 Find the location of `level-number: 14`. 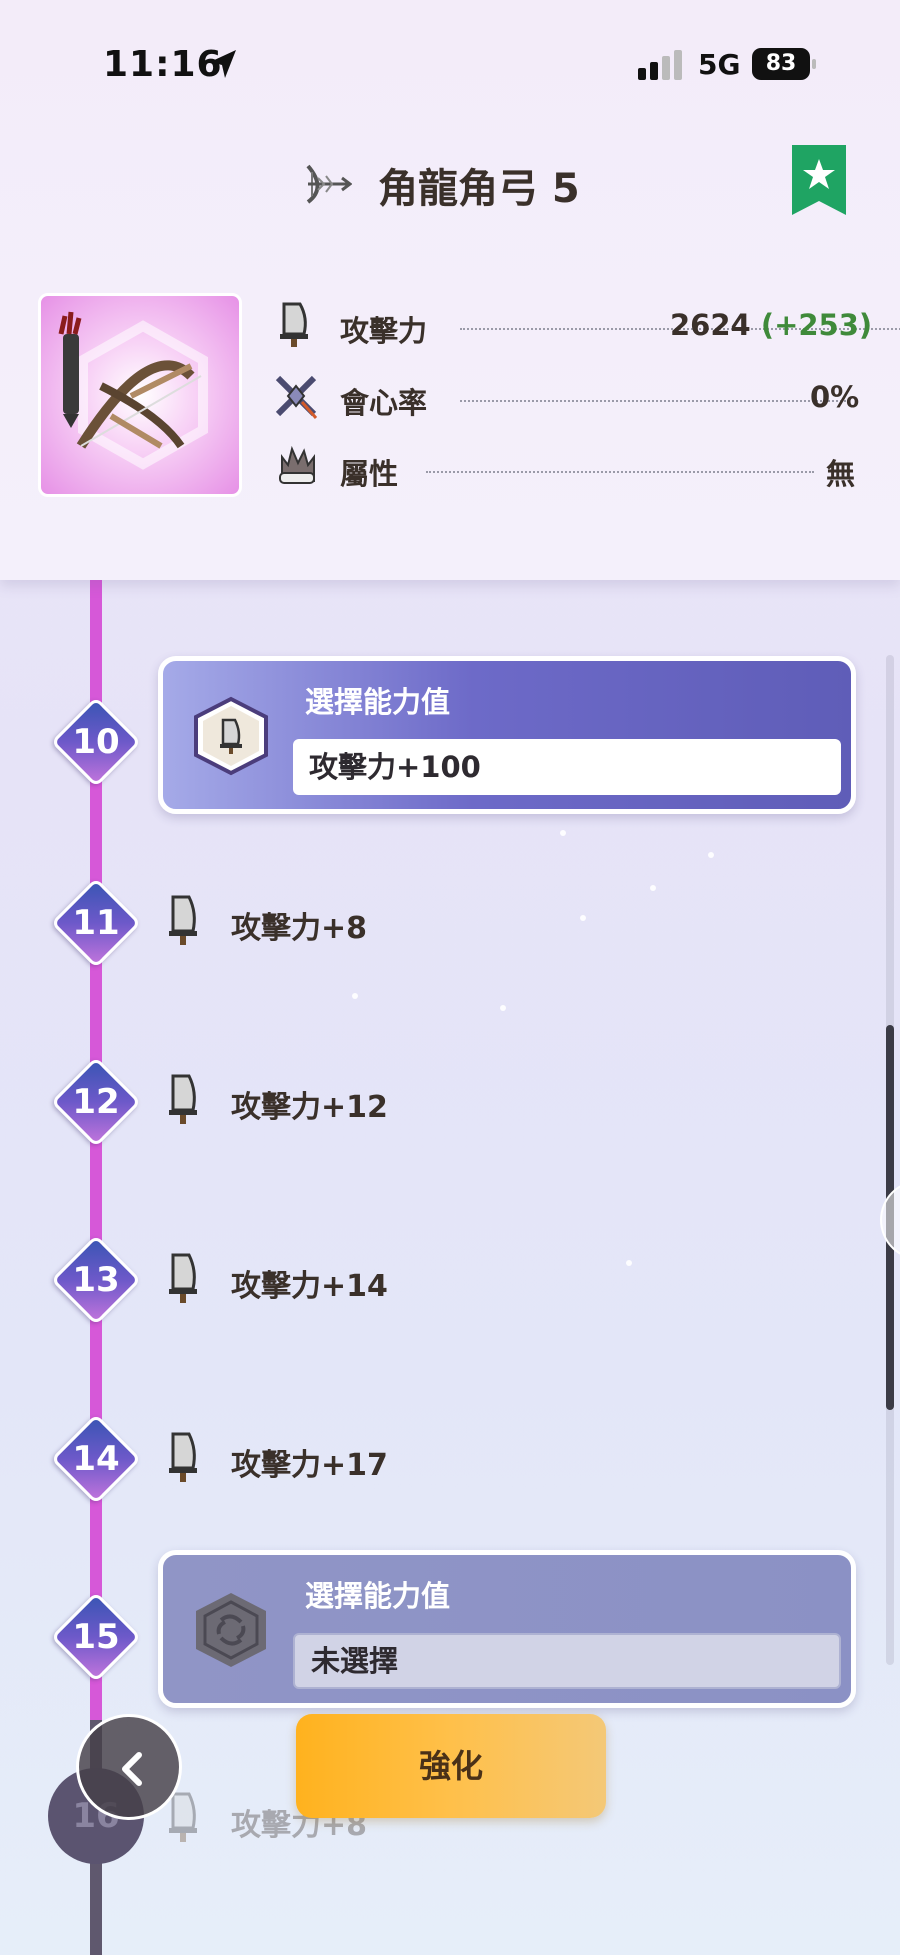

level-number: 14 is located at coordinates (96, 1459).